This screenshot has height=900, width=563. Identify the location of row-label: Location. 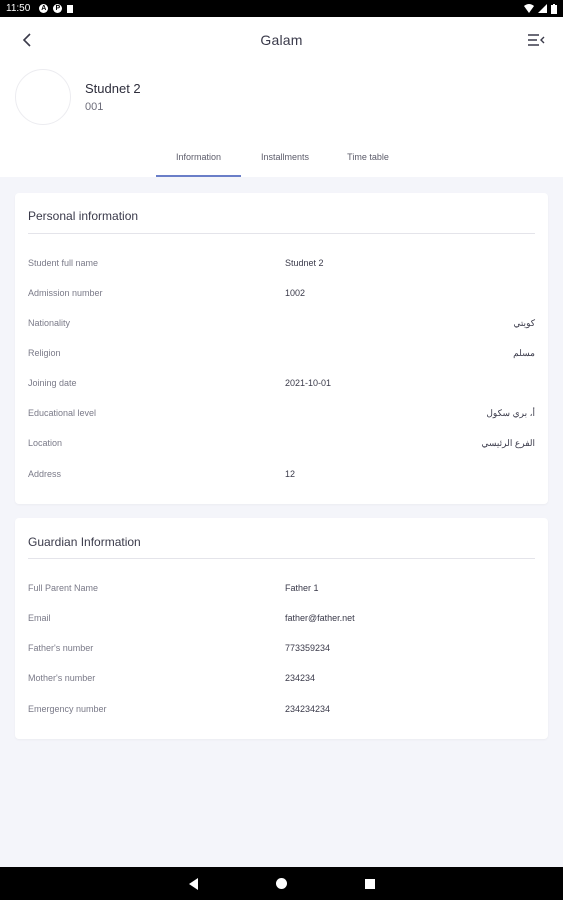
(45, 443).